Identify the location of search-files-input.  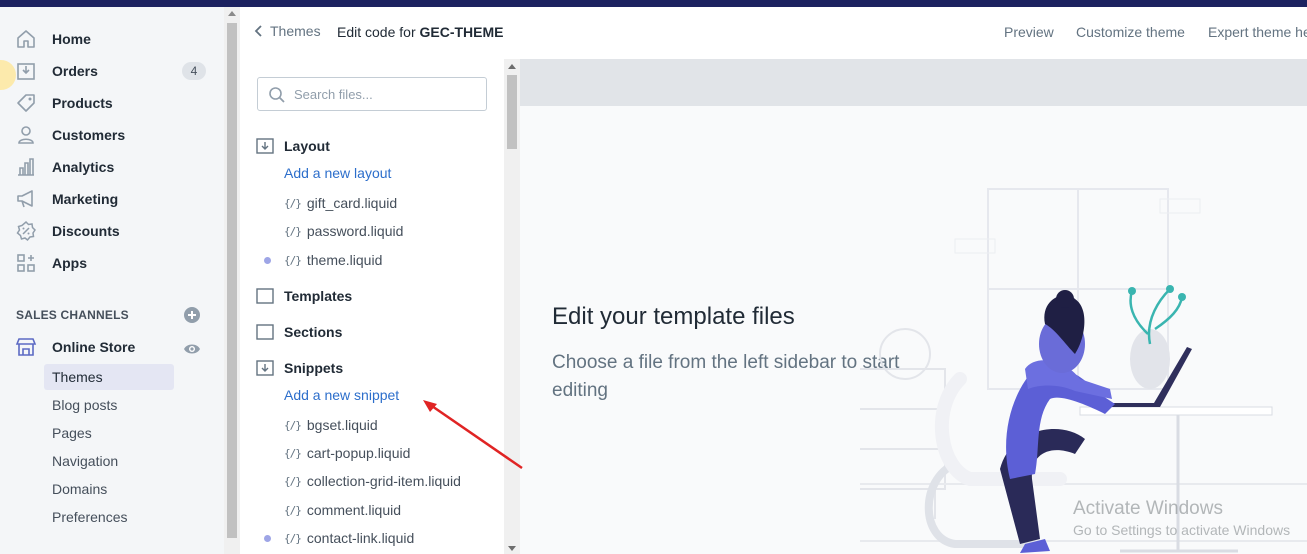
(386, 94).